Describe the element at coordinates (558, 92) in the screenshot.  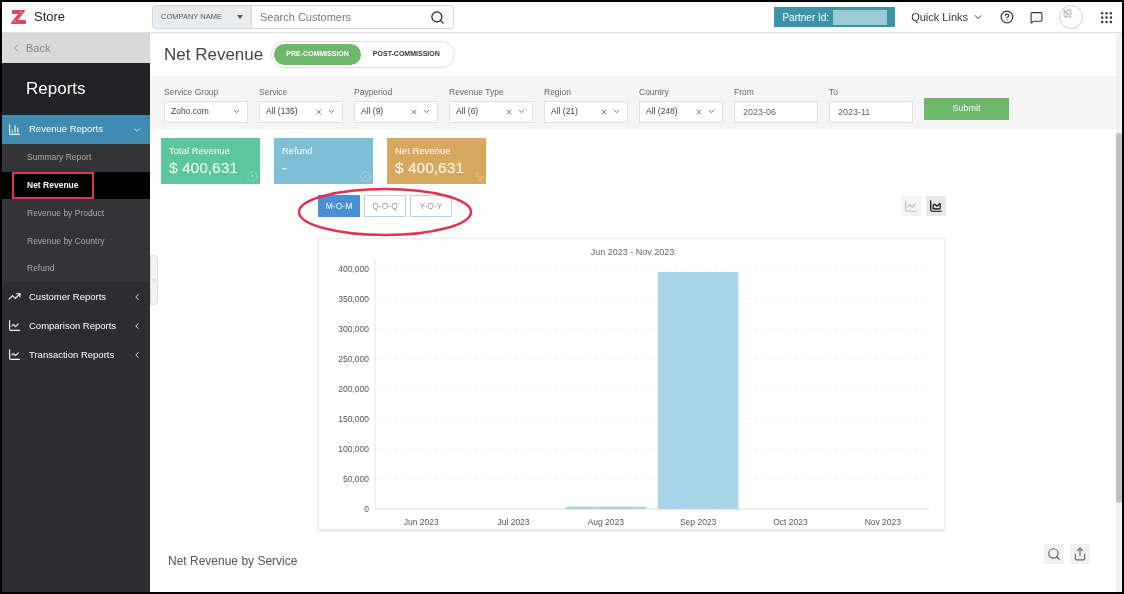
I see `filter-label: Region` at that location.